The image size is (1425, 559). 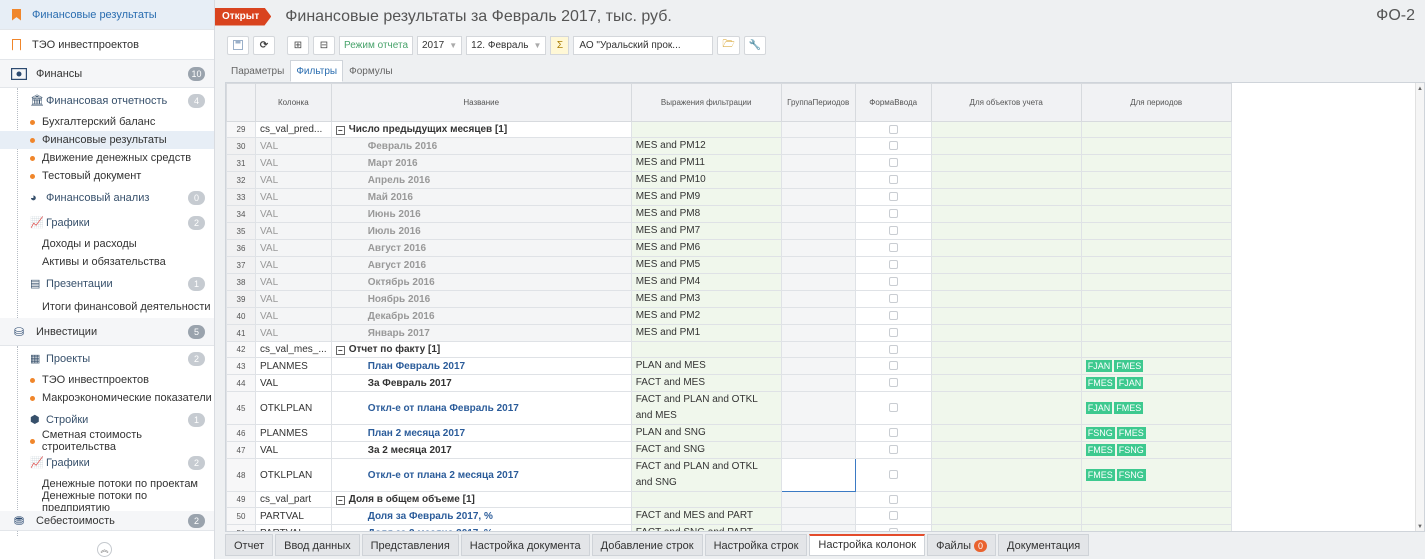 I want to click on period-tag: FSNG, so click(x=1131, y=475).